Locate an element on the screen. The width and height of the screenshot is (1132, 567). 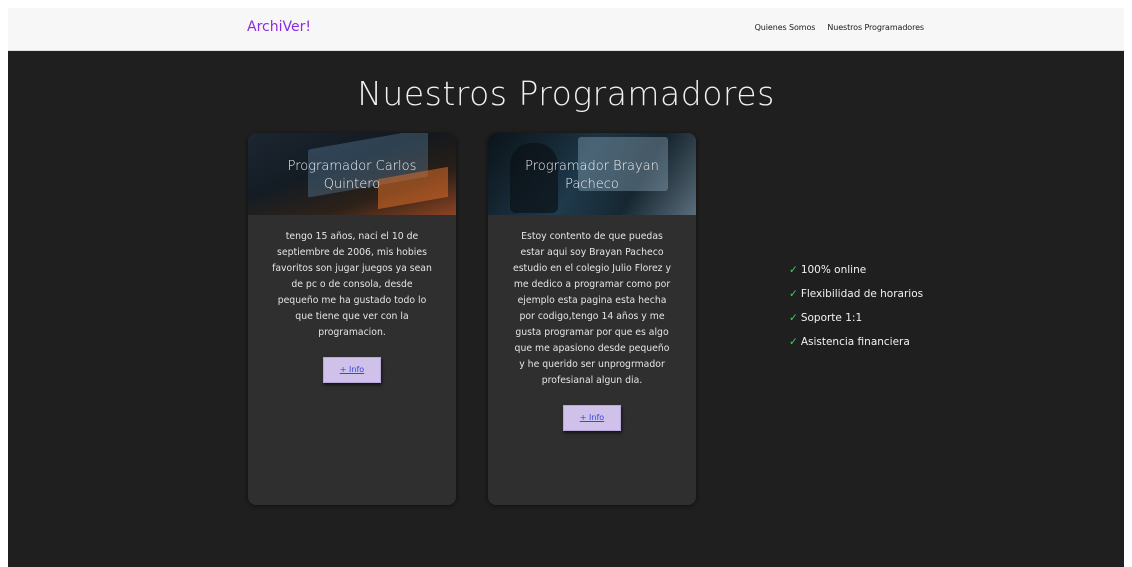
feature-item: ✓ Soporte 1:1 is located at coordinates (864, 318).